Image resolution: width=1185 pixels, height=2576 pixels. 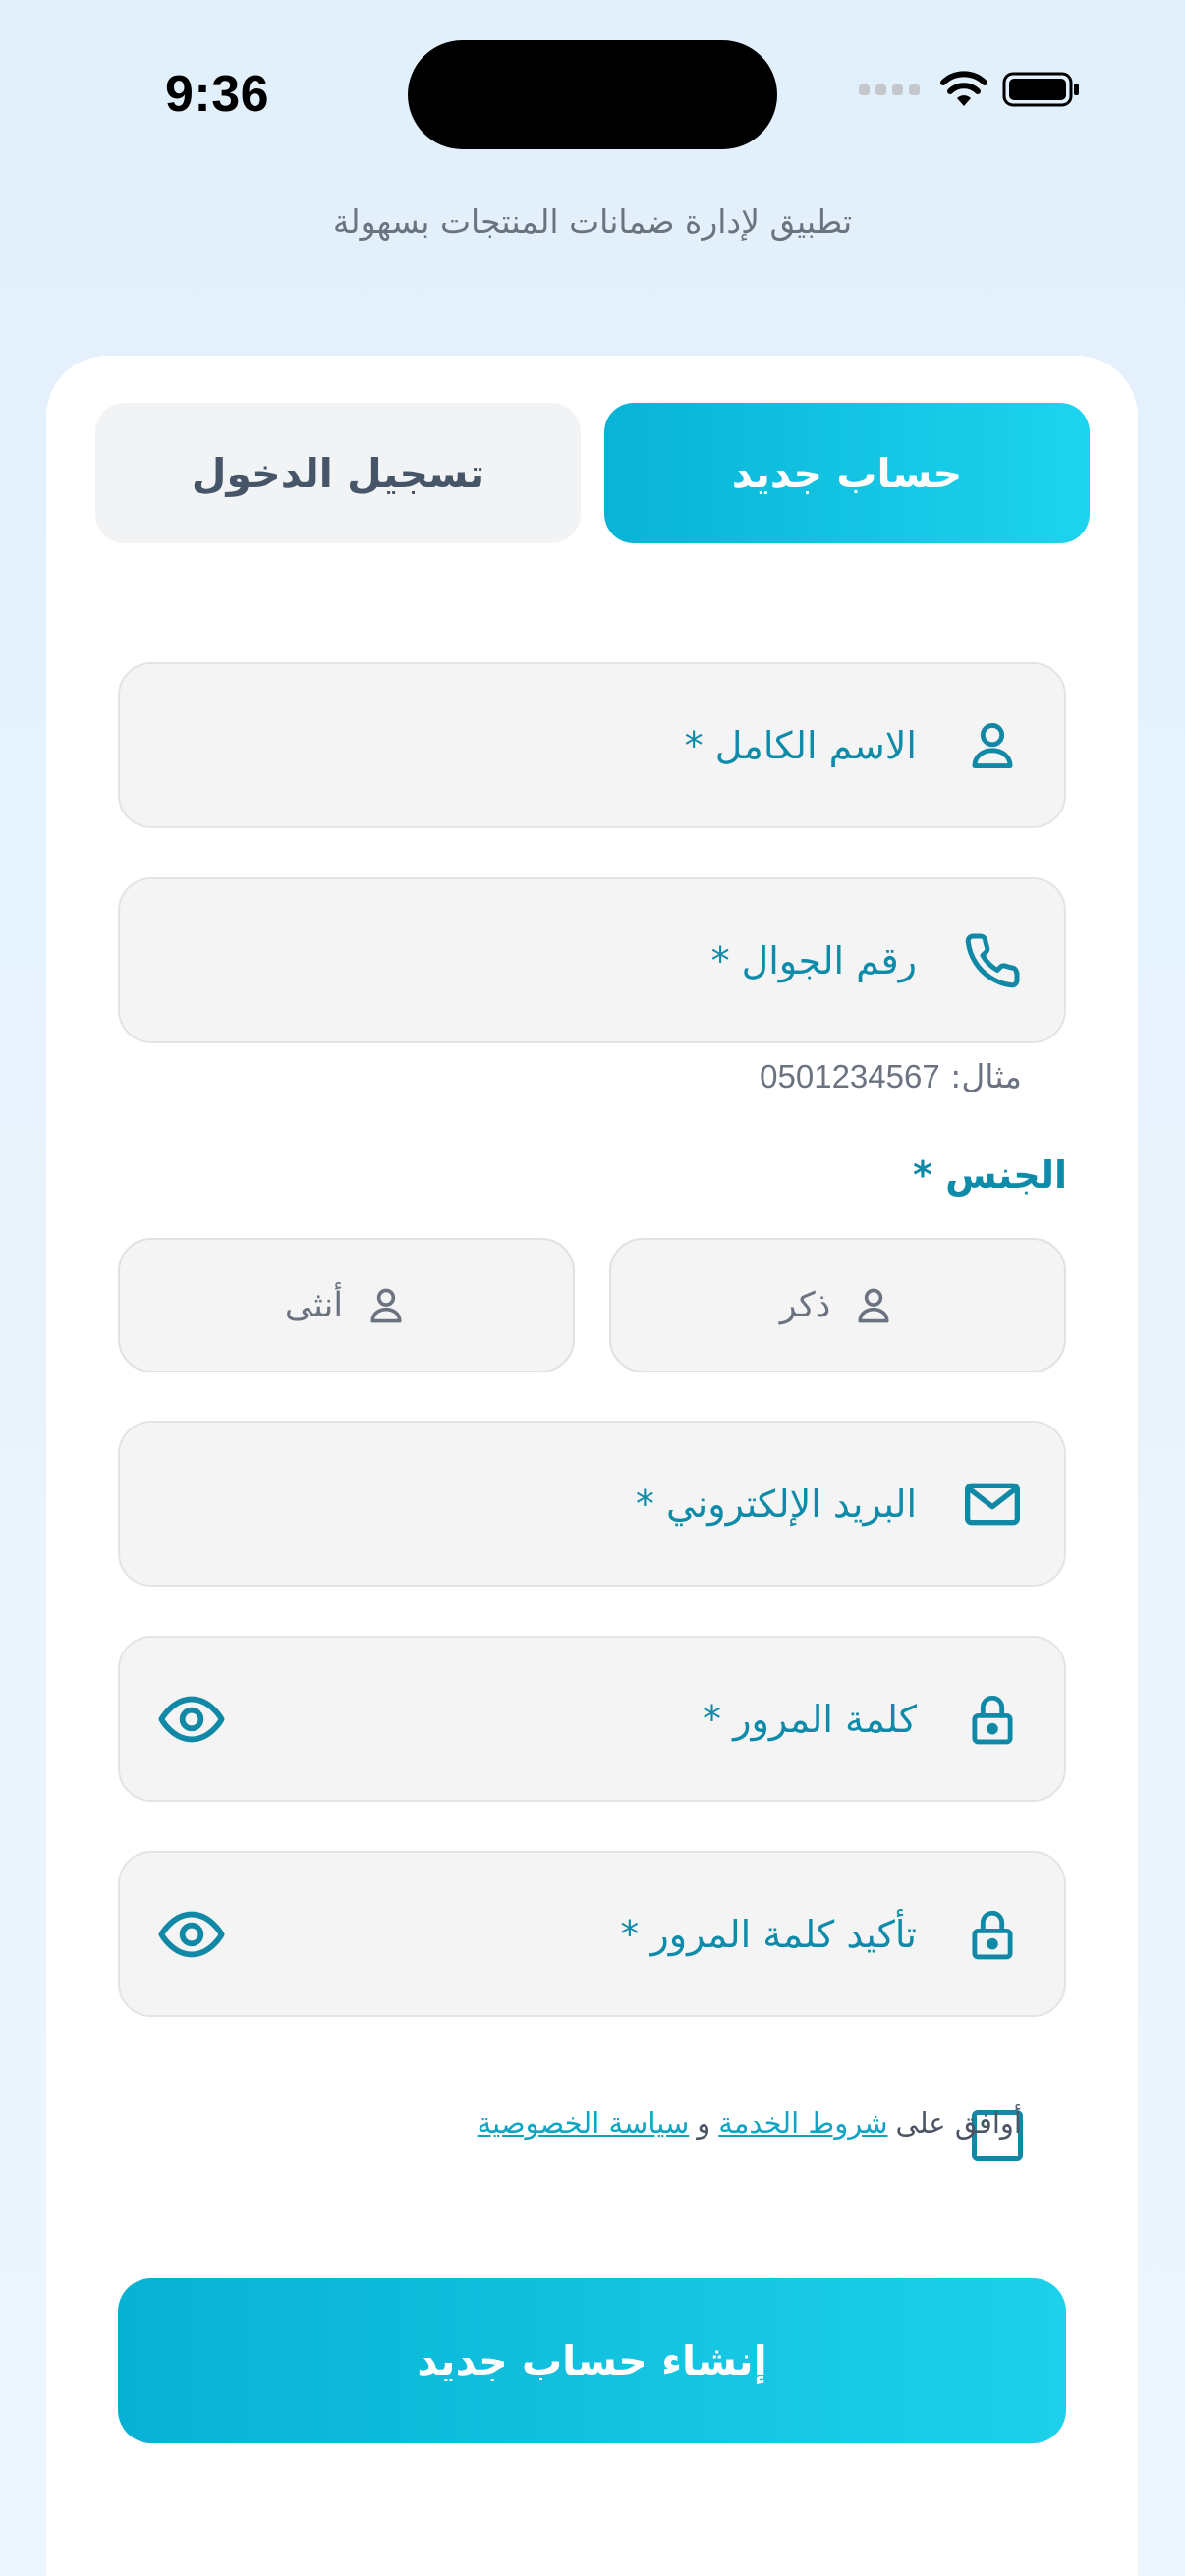 I want to click on tab-register: حساب جديد, so click(x=847, y=473).